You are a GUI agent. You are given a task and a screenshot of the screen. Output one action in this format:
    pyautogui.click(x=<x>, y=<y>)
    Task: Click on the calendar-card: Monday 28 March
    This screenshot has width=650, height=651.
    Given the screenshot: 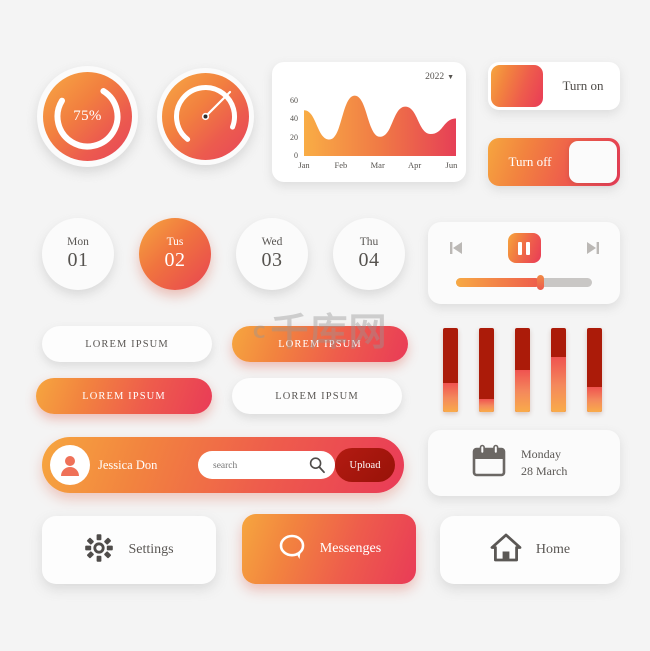 What is the action you would take?
    pyautogui.click(x=524, y=463)
    